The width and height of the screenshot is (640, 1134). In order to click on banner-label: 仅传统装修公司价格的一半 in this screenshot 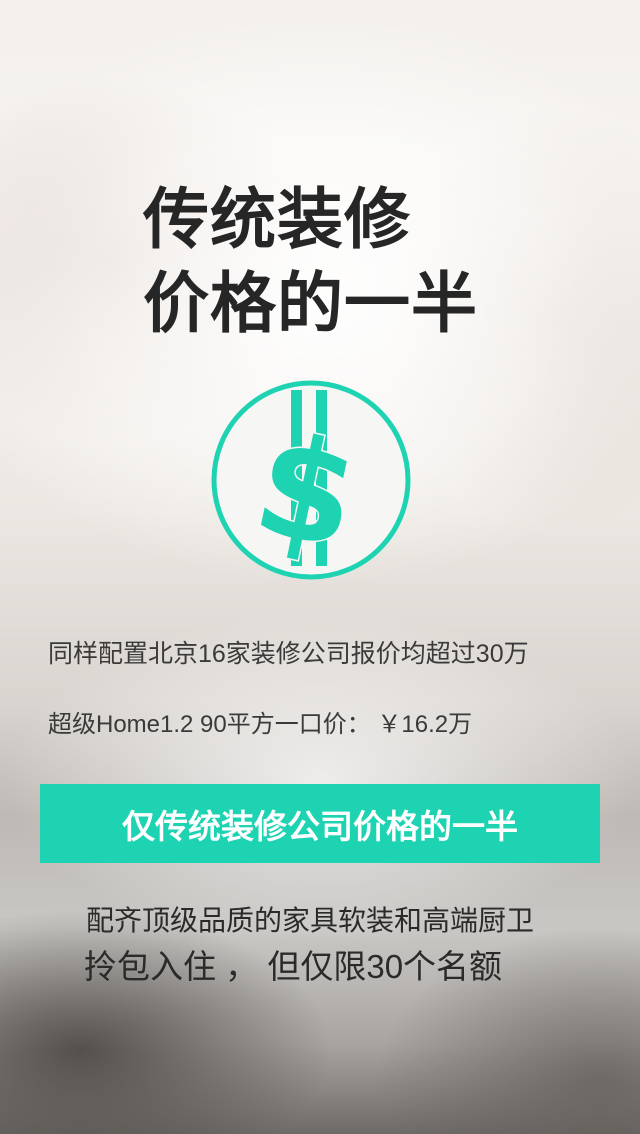, I will do `click(320, 826)`.